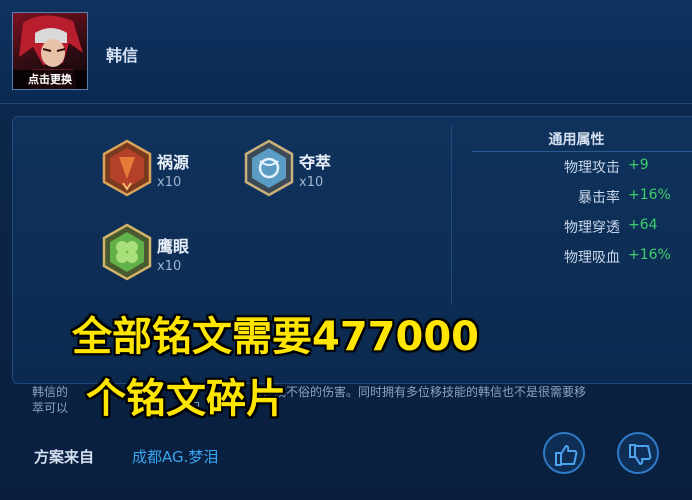 Image resolution: width=692 pixels, height=500 pixels. What do you see at coordinates (576, 140) in the screenshot?
I see `attributes-title: 通用属性` at bounding box center [576, 140].